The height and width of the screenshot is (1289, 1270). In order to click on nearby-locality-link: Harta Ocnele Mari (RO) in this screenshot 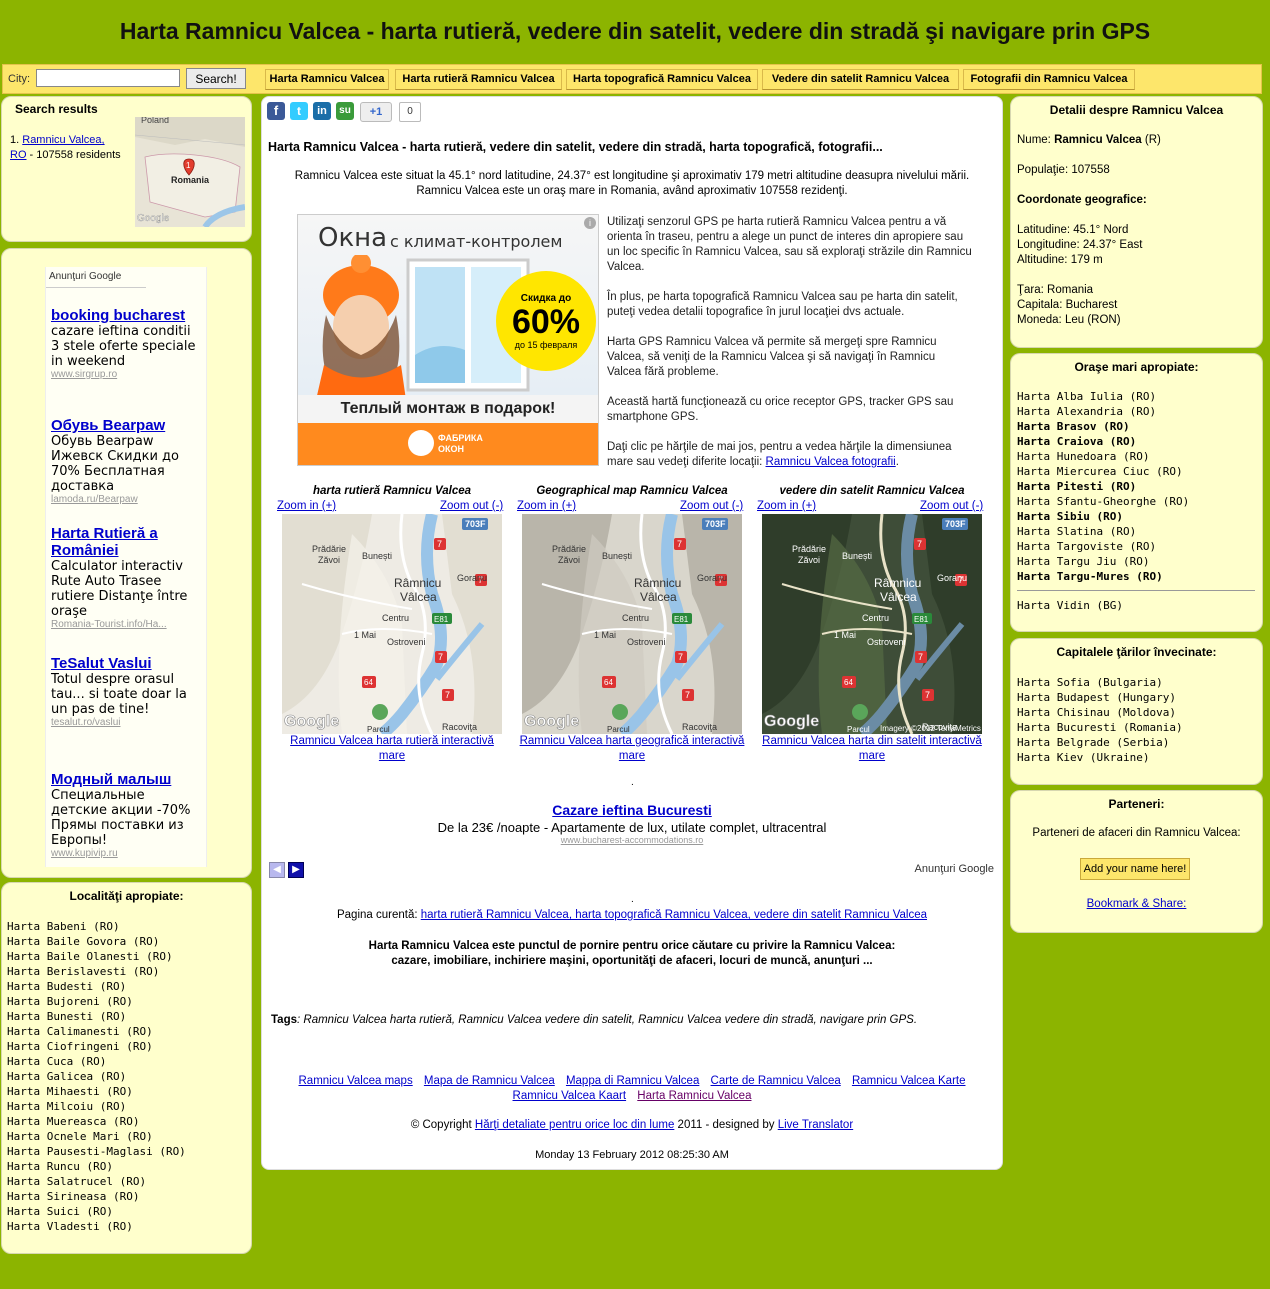, I will do `click(96, 1136)`.